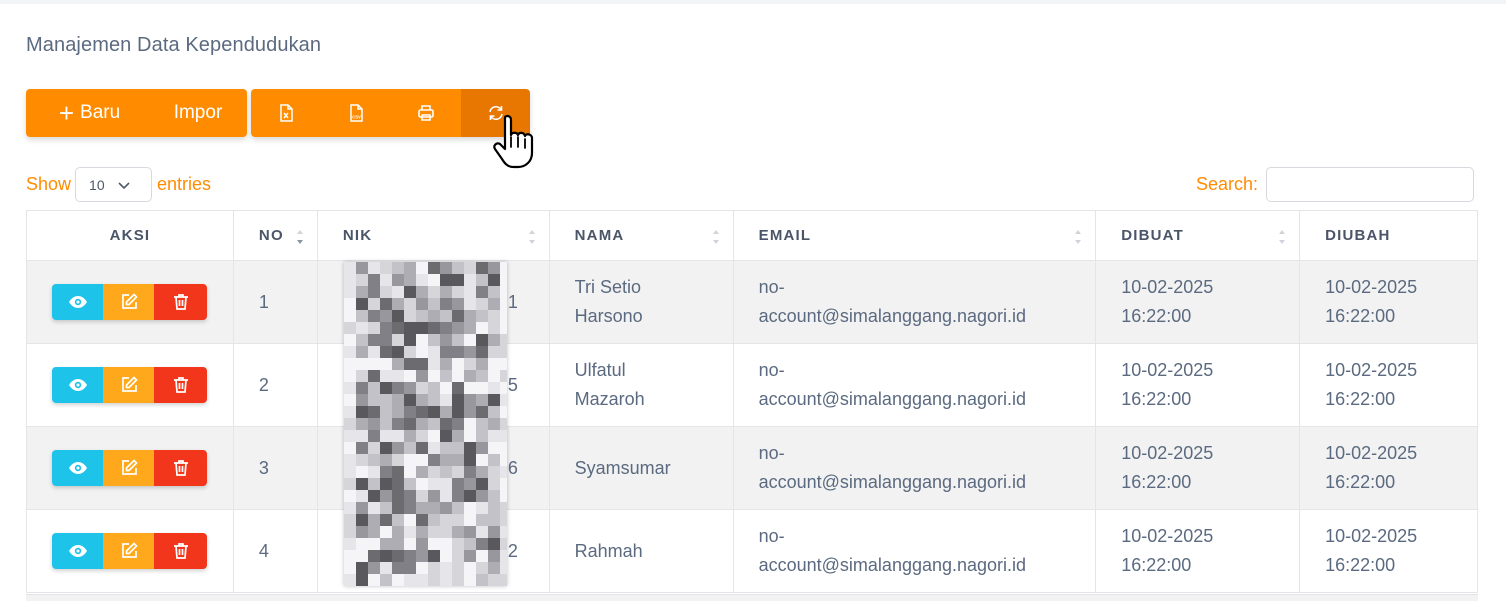 The image size is (1506, 601). What do you see at coordinates (1370, 184) in the screenshot?
I see `search-input` at bounding box center [1370, 184].